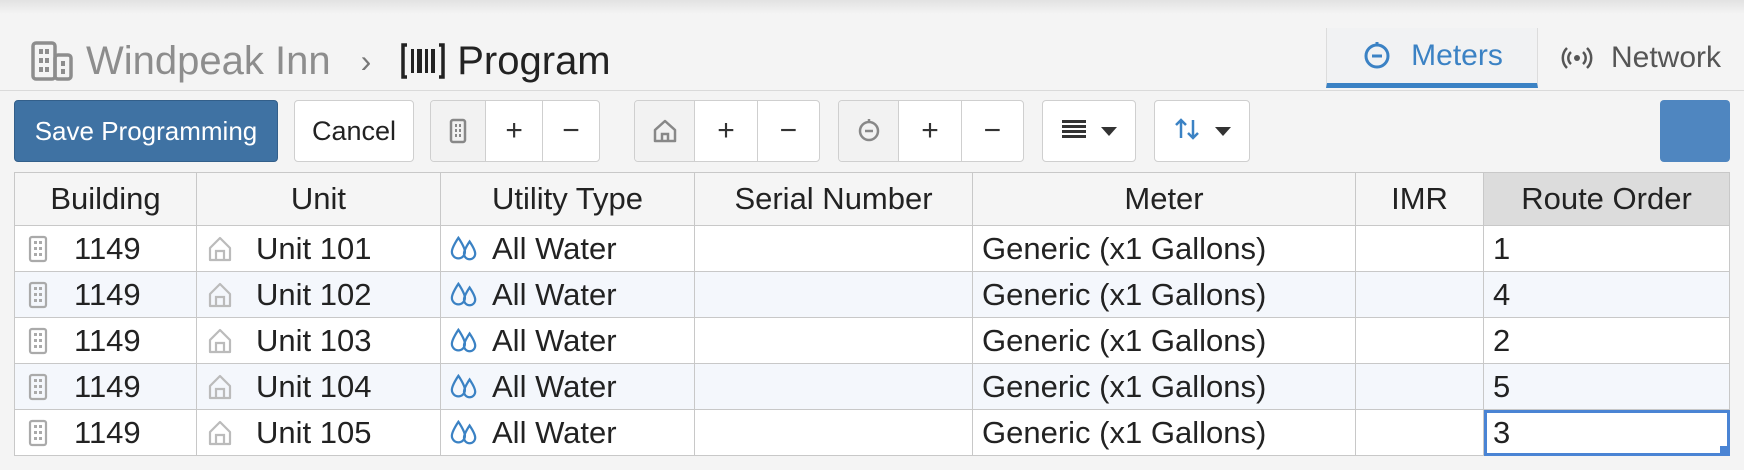 The height and width of the screenshot is (470, 1744). I want to click on route-order-cell: 1, so click(1606, 248).